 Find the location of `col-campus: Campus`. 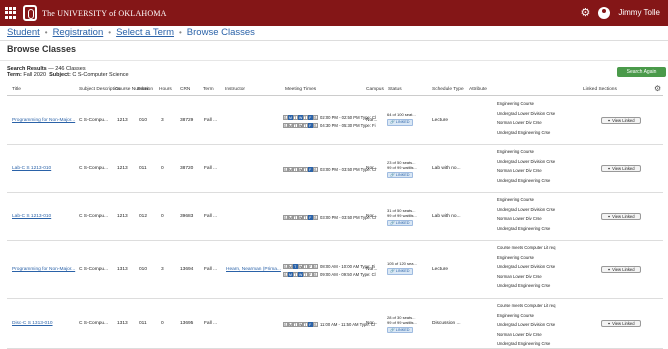

col-campus: Campus is located at coordinates (375, 89).